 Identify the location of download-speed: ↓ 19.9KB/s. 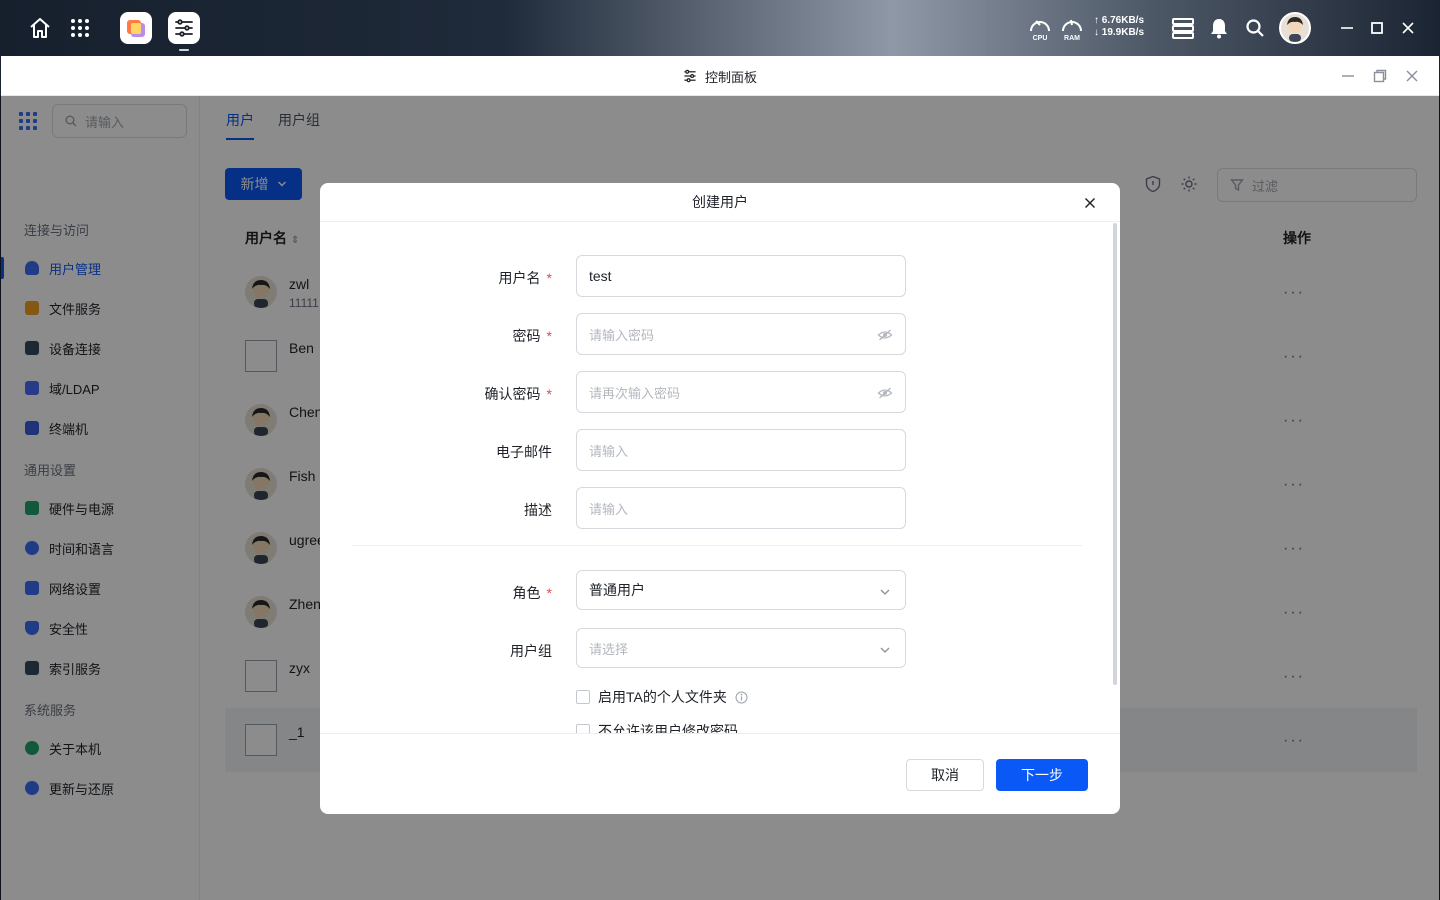
(1119, 32).